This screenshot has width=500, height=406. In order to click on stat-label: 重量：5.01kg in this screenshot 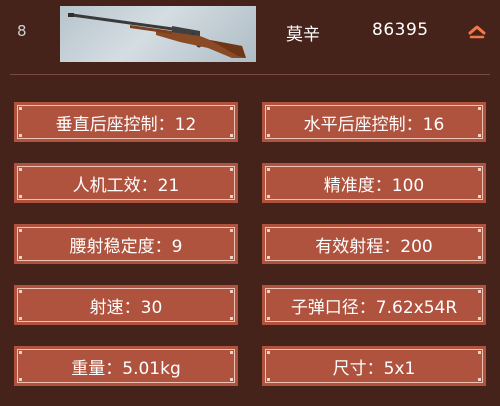, I will do `click(126, 368)`.